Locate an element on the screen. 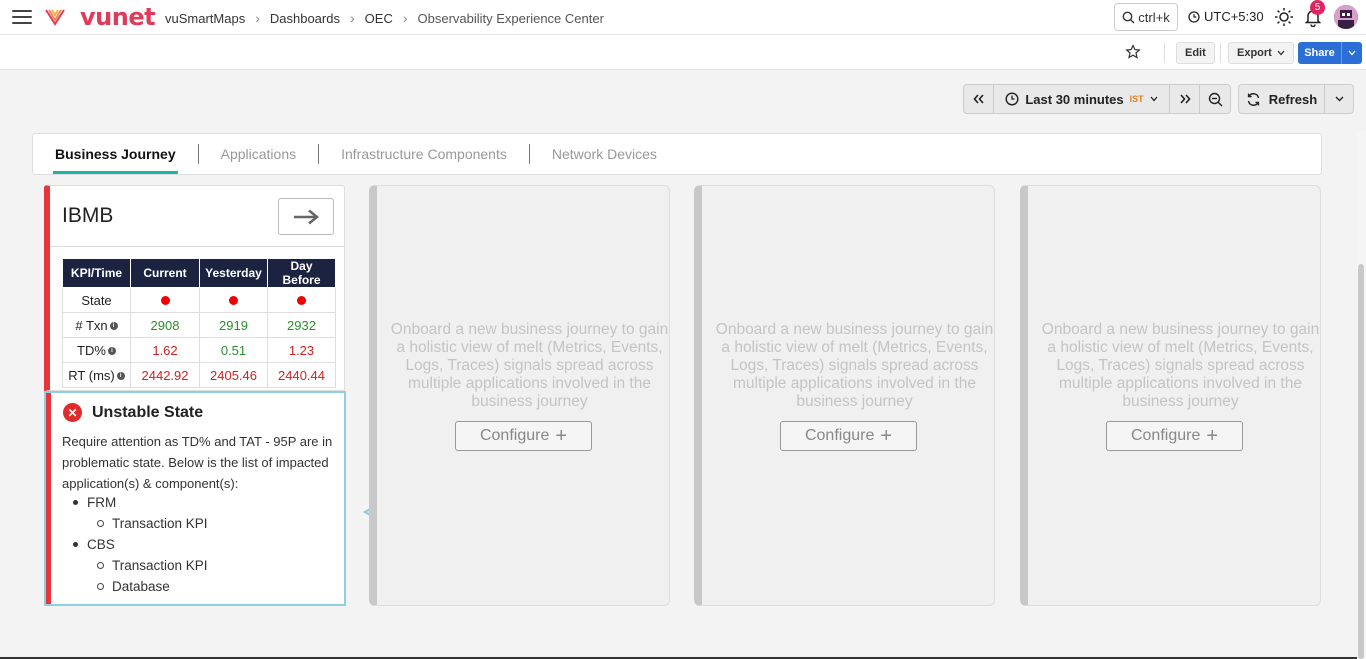  star-icon is located at coordinates (1133, 52).